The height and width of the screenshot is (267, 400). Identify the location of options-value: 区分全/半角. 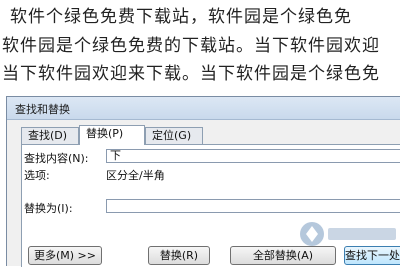
(135, 175).